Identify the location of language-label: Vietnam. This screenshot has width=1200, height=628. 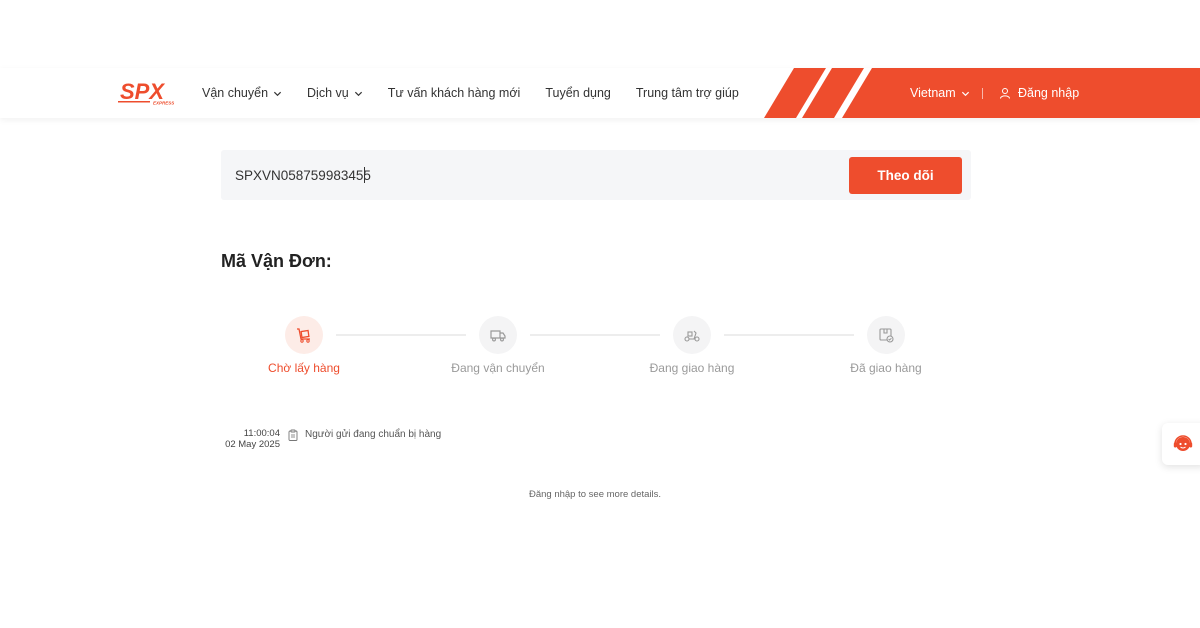
(933, 93).